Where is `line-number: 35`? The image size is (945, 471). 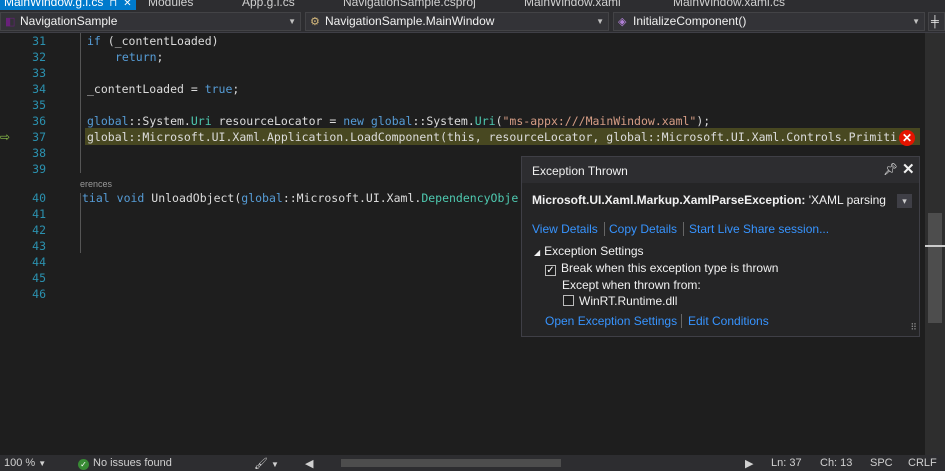 line-number: 35 is located at coordinates (39, 105).